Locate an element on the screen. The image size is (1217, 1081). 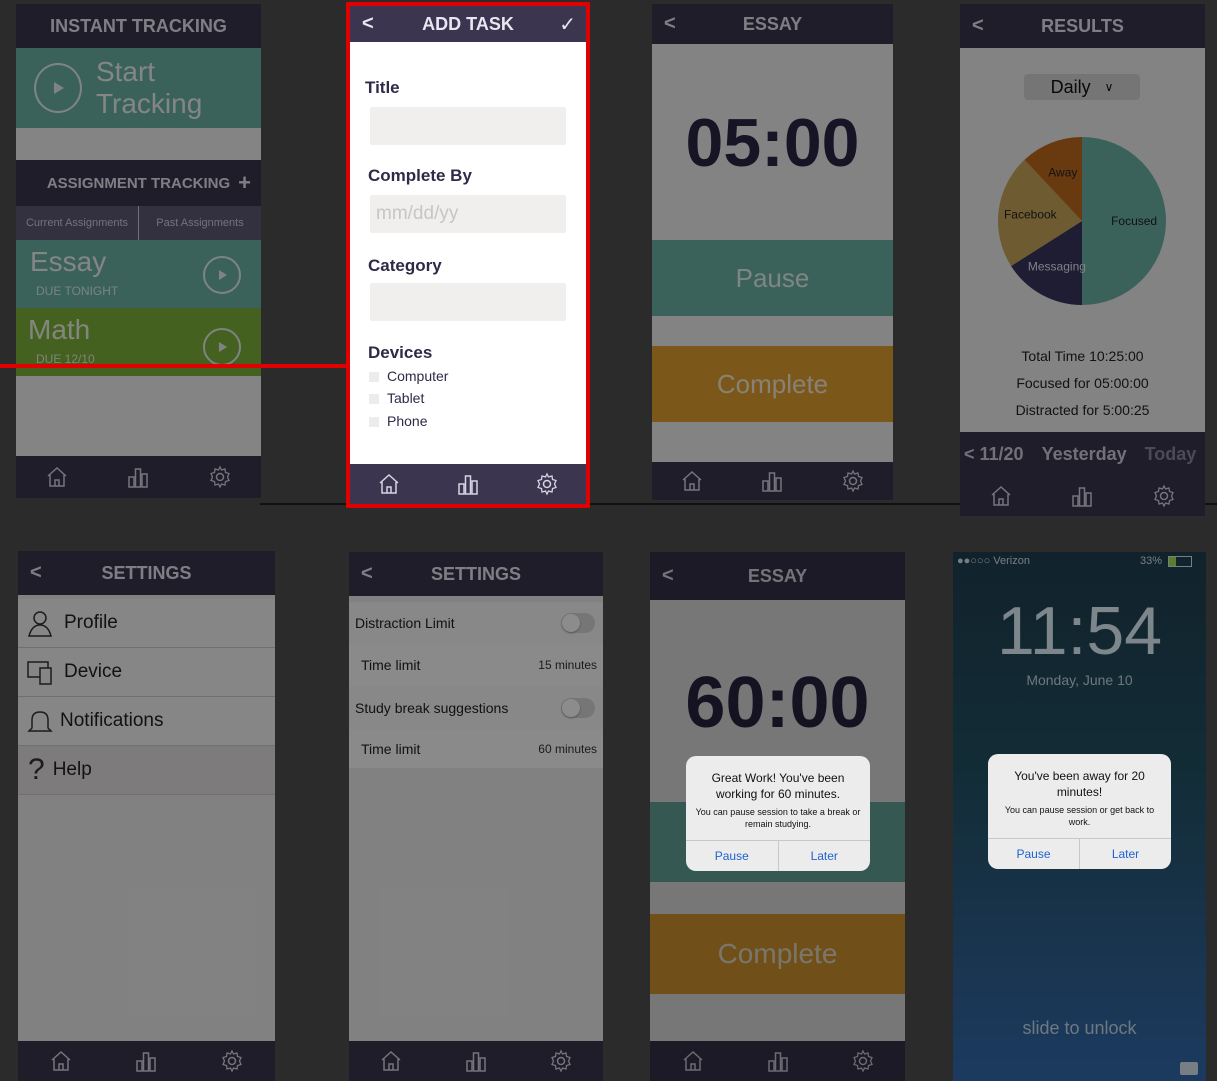
device-option: Computer is located at coordinates (408, 376).